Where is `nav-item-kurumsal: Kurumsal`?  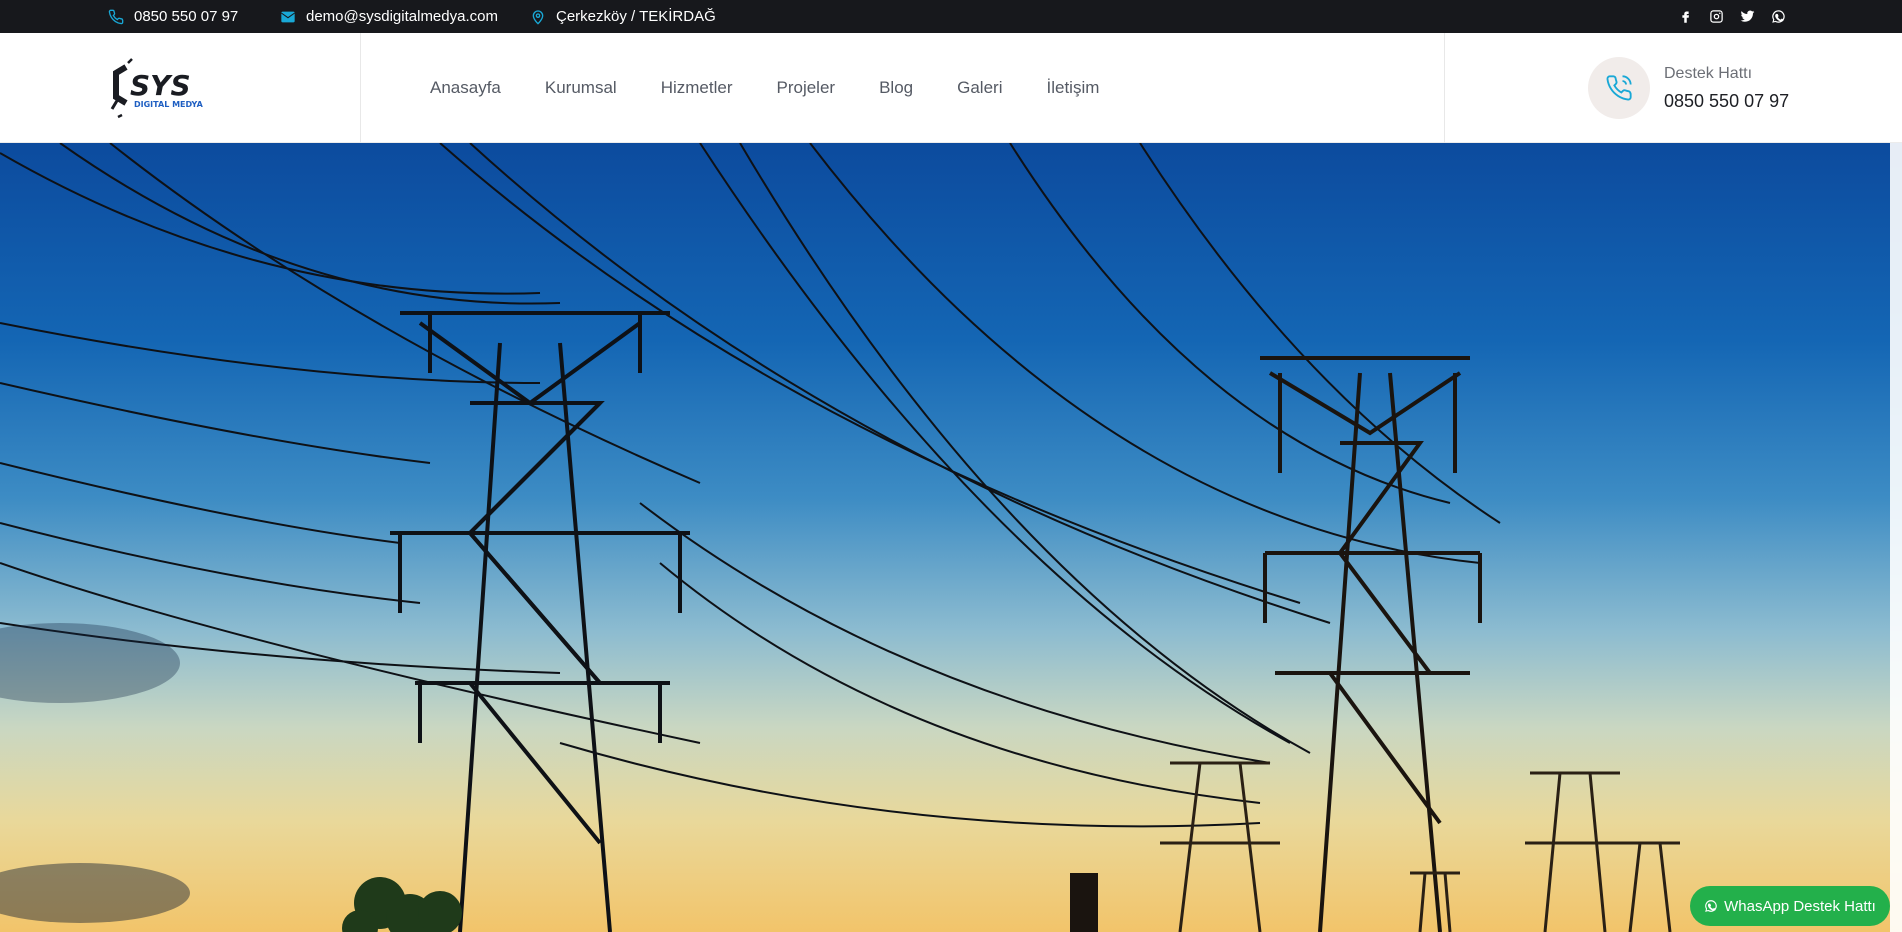
nav-item-kurumsal: Kurumsal is located at coordinates (581, 88).